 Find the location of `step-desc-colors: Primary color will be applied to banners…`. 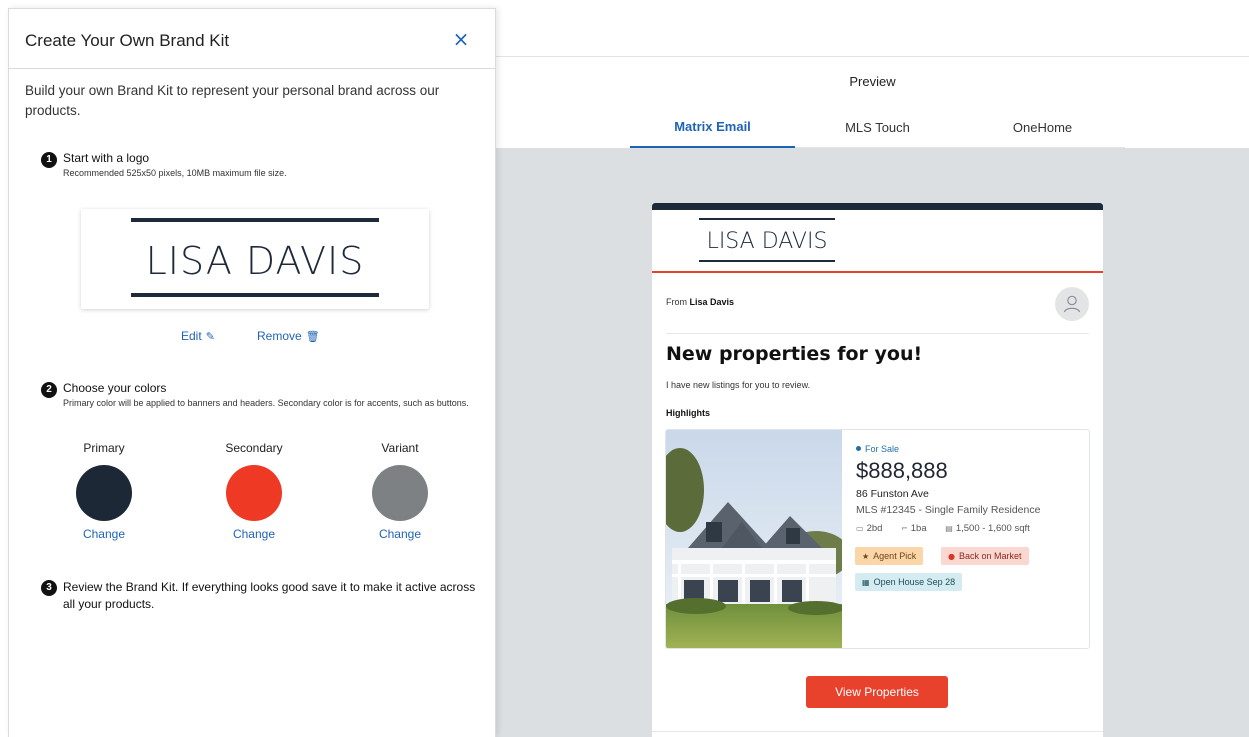

step-desc-colors: Primary color will be applied to banners… is located at coordinates (266, 403).